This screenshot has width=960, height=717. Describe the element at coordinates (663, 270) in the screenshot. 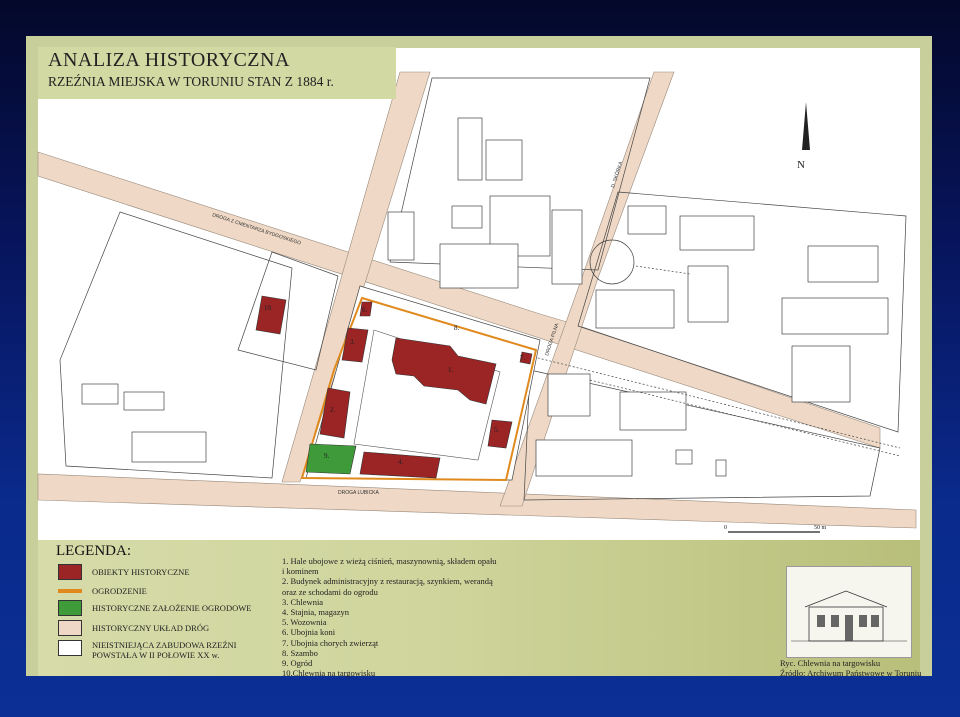

I see `rail-track` at that location.